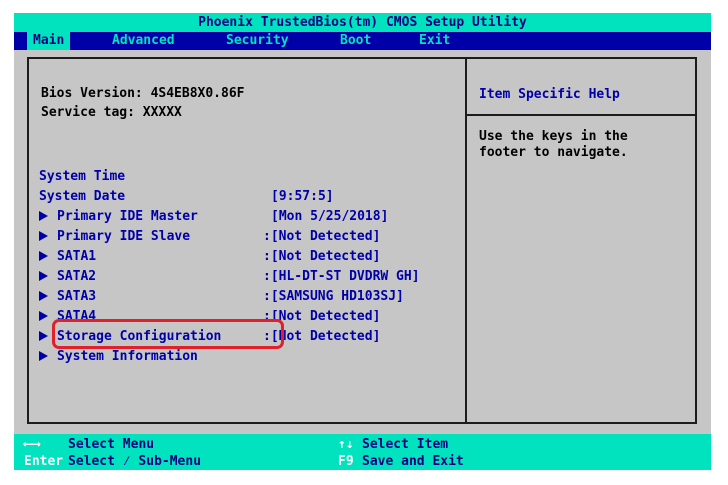 Image resolution: width=728 pixels, height=485 pixels. I want to click on up-down-arrows-icon: ↑↓, so click(346, 444).